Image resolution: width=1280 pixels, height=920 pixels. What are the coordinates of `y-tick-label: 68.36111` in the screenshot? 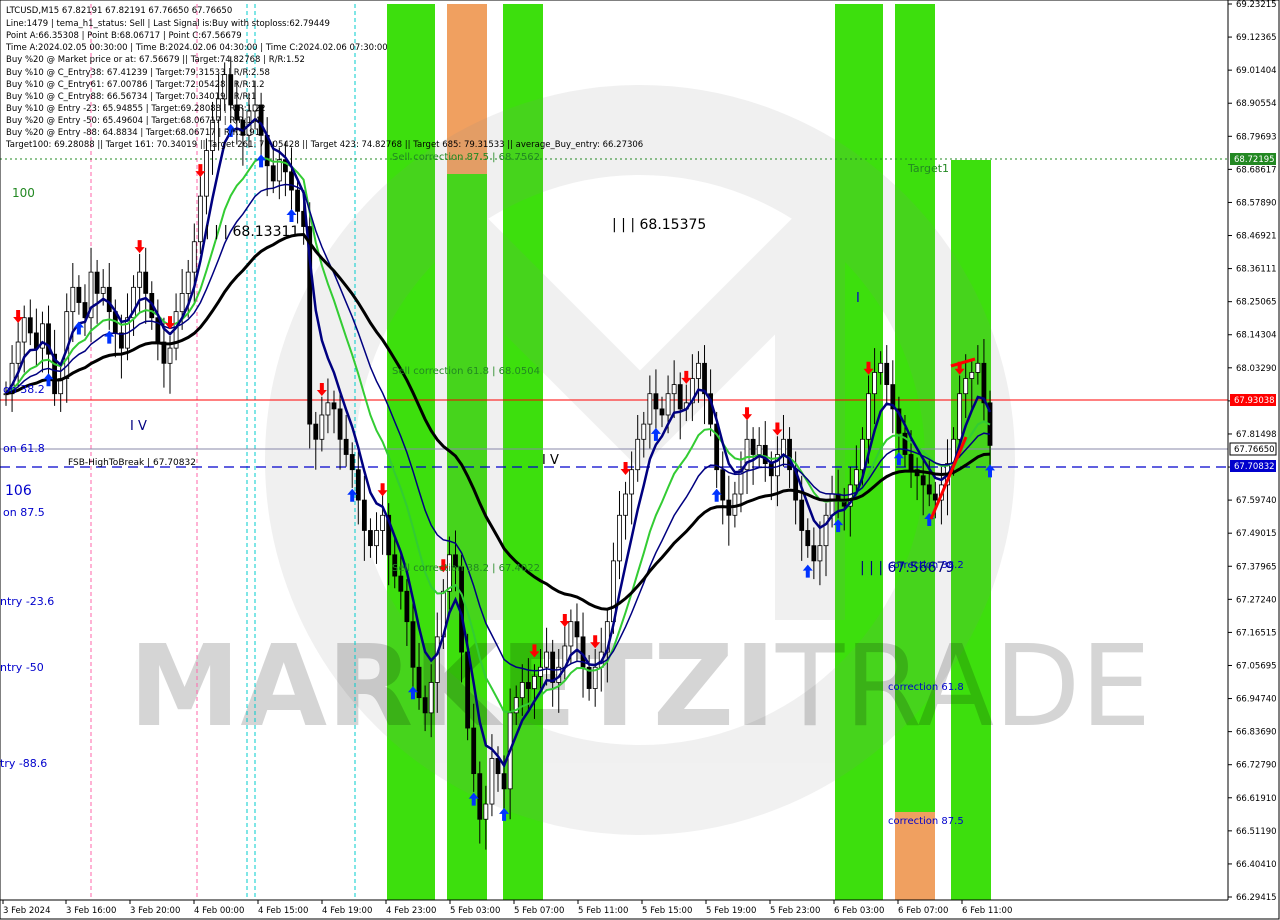 It's located at (1256, 270).